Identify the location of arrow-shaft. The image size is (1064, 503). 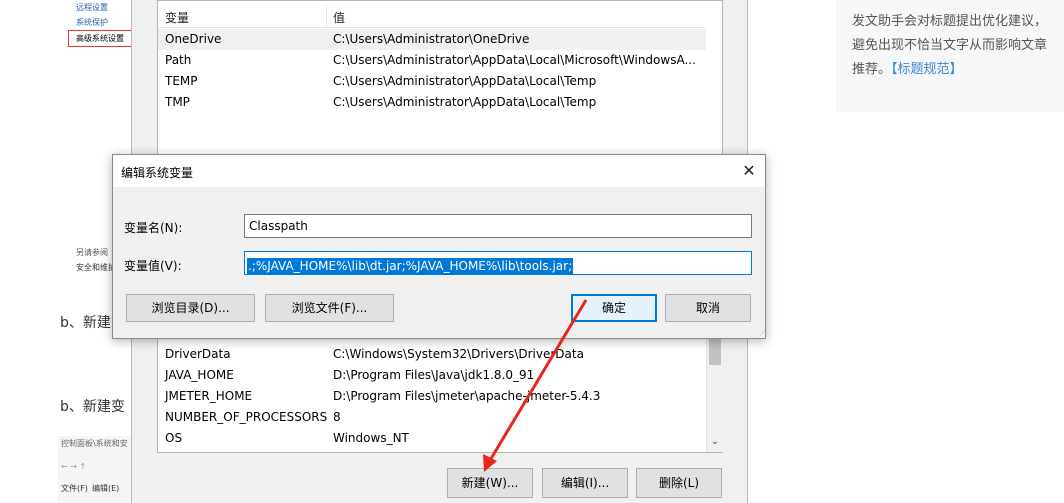
(537, 381).